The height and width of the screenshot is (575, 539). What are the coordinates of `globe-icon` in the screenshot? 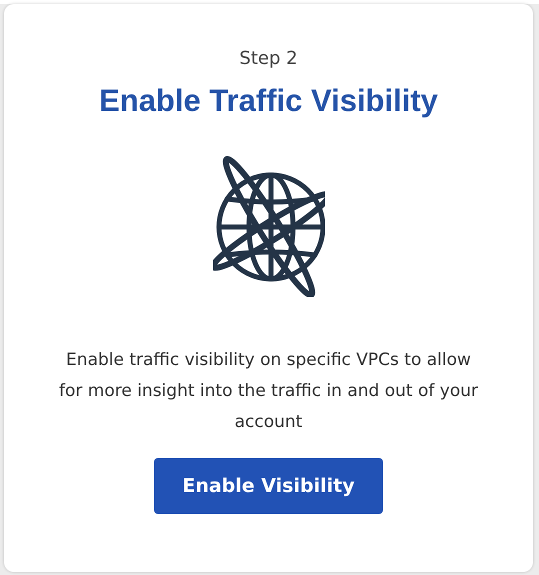 It's located at (268, 226).